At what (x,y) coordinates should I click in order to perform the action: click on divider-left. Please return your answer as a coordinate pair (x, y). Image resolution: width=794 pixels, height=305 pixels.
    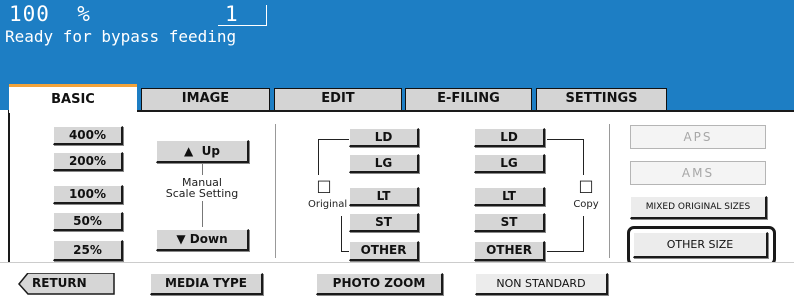
    Looking at the image, I should click on (275, 191).